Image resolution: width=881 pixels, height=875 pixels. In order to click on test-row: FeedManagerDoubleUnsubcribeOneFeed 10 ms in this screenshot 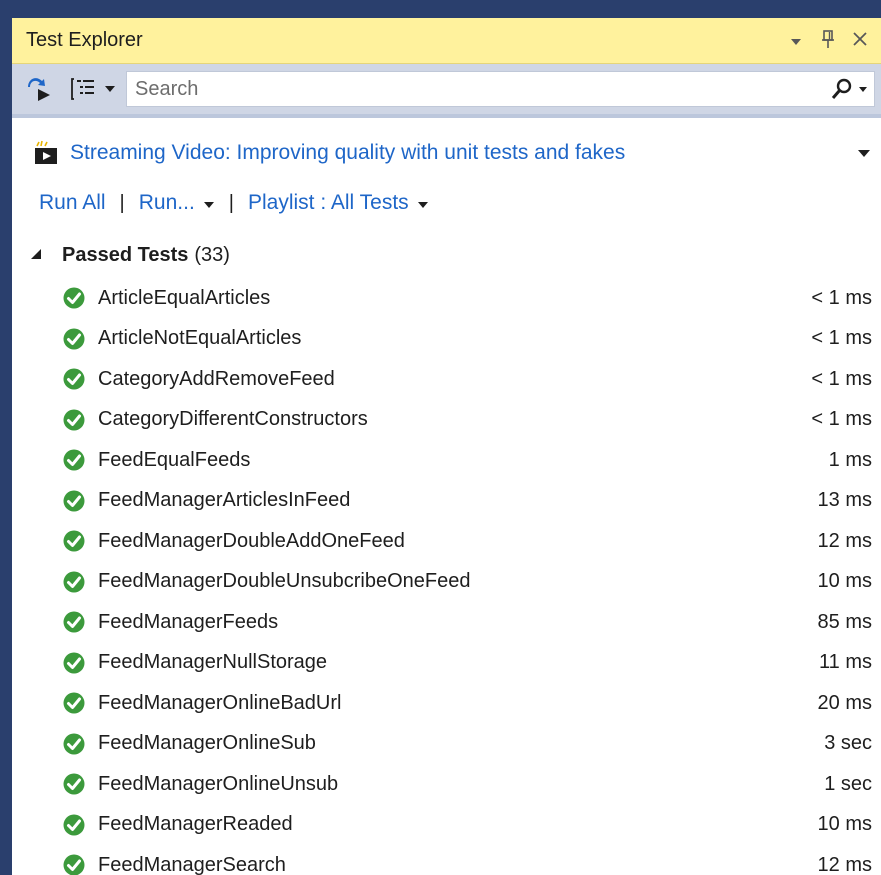, I will do `click(446, 582)`.